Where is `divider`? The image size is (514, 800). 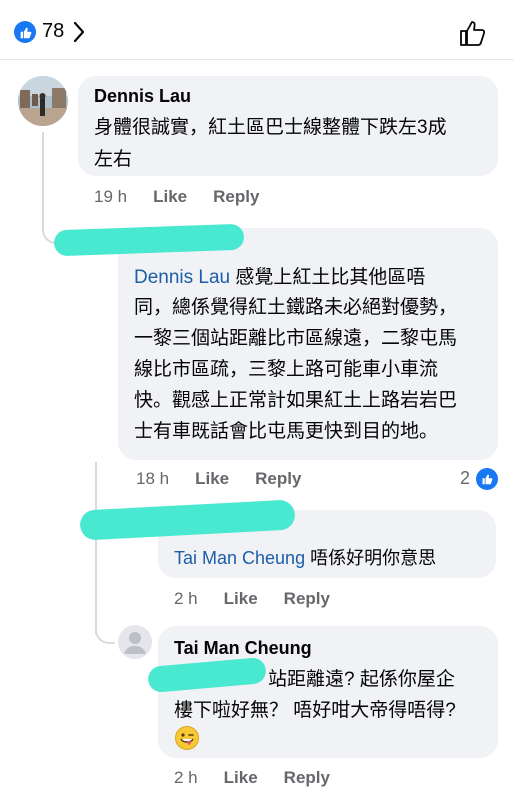 divider is located at coordinates (257, 59).